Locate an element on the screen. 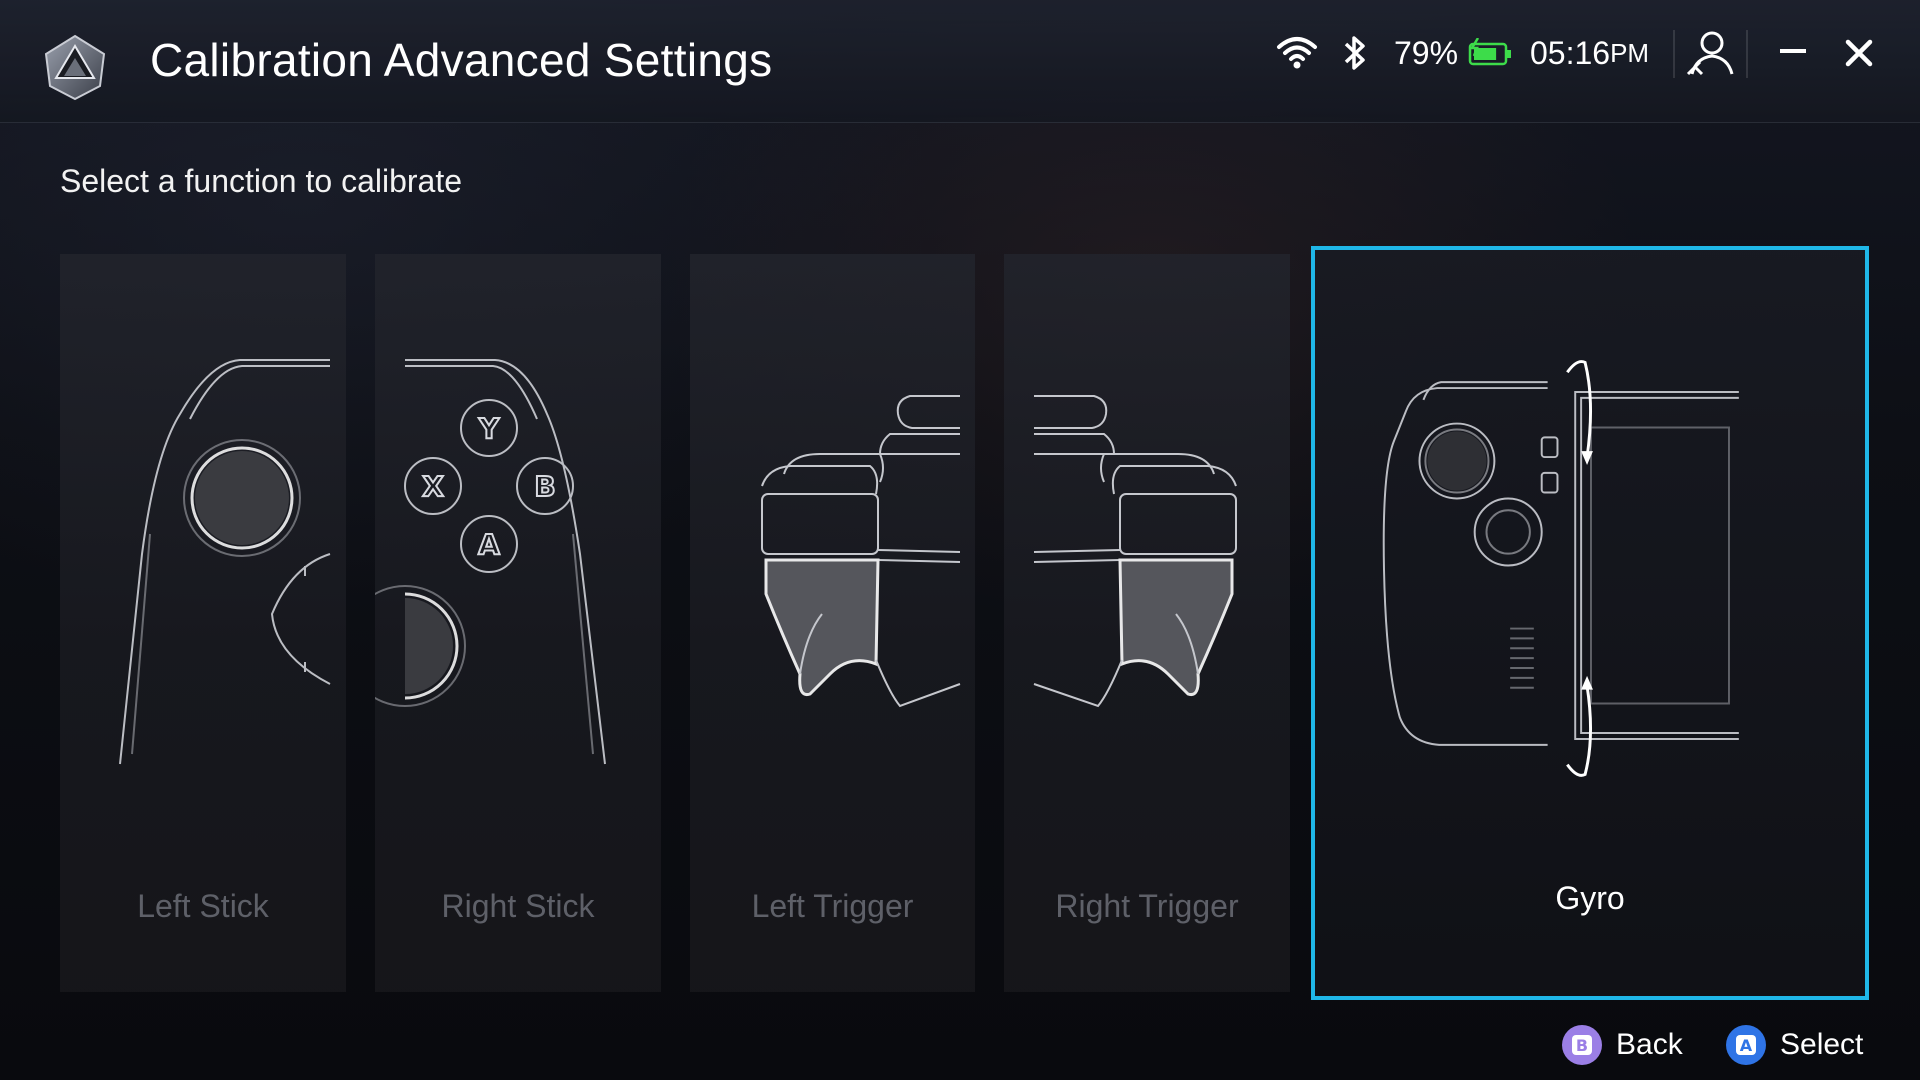  right-stick-illustration: Y X B A is located at coordinates (490, 562).